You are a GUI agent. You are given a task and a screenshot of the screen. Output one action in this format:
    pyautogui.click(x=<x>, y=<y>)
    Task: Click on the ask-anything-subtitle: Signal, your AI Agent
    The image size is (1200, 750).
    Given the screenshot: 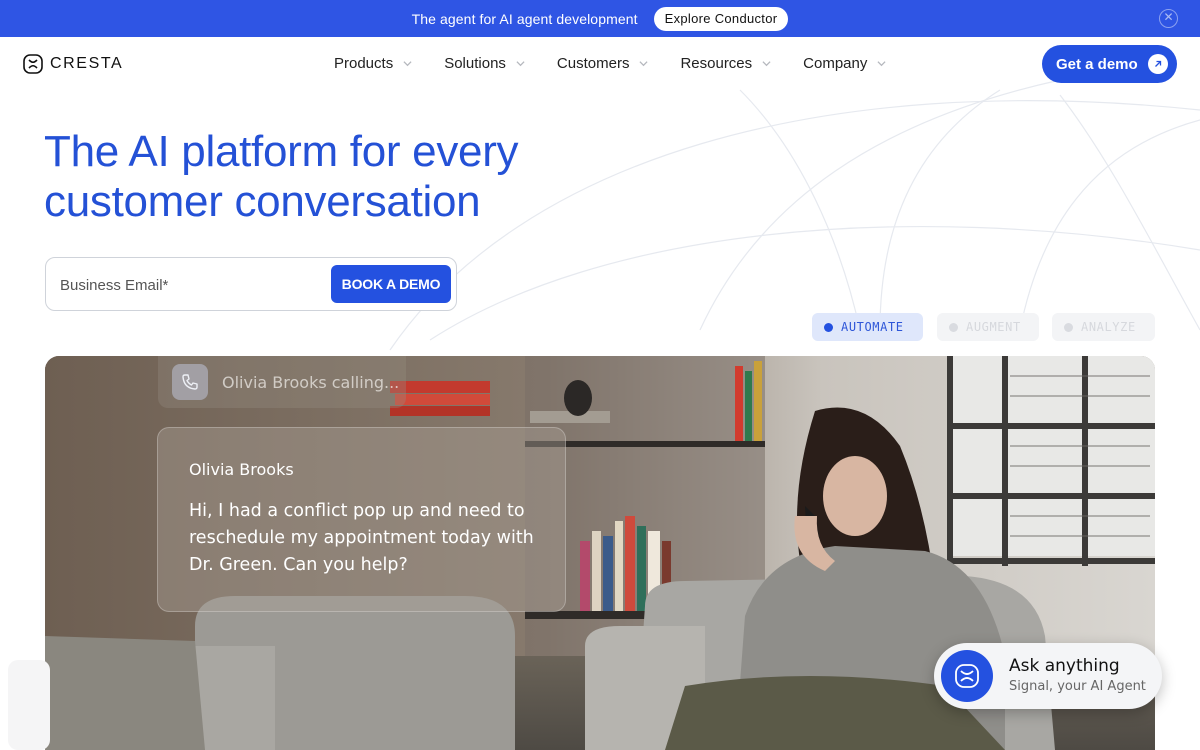 What is the action you would take?
    pyautogui.click(x=1077, y=686)
    